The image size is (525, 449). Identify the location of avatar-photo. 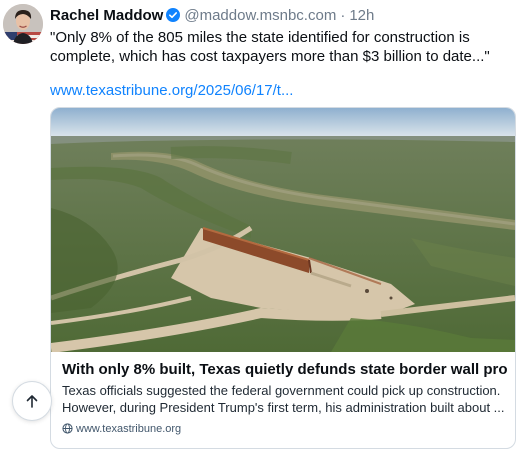
(23, 24).